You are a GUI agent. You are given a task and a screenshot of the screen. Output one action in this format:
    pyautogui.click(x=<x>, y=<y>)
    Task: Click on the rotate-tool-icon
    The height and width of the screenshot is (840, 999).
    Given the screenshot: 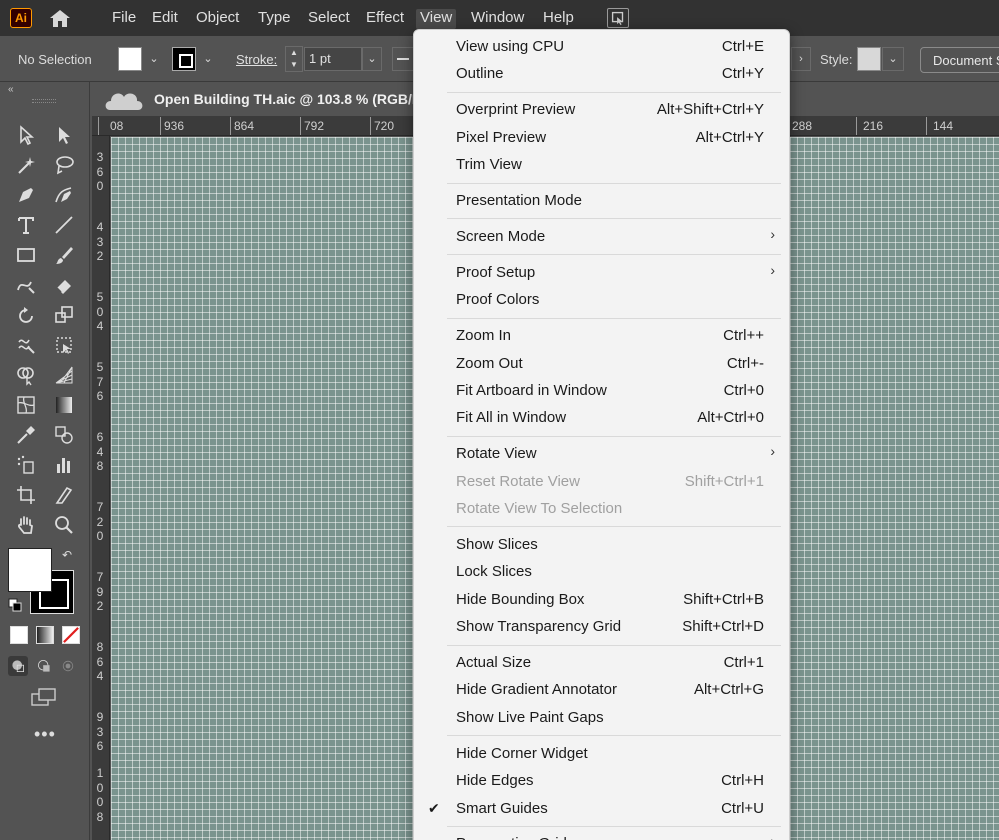 What is the action you would take?
    pyautogui.click(x=26, y=315)
    